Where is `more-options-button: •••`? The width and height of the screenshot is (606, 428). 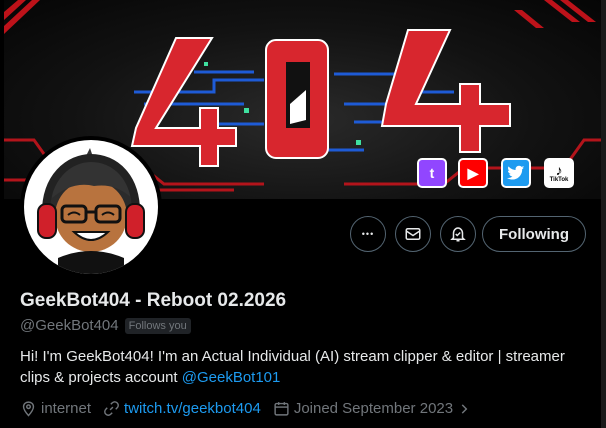
more-options-button: ••• is located at coordinates (368, 234).